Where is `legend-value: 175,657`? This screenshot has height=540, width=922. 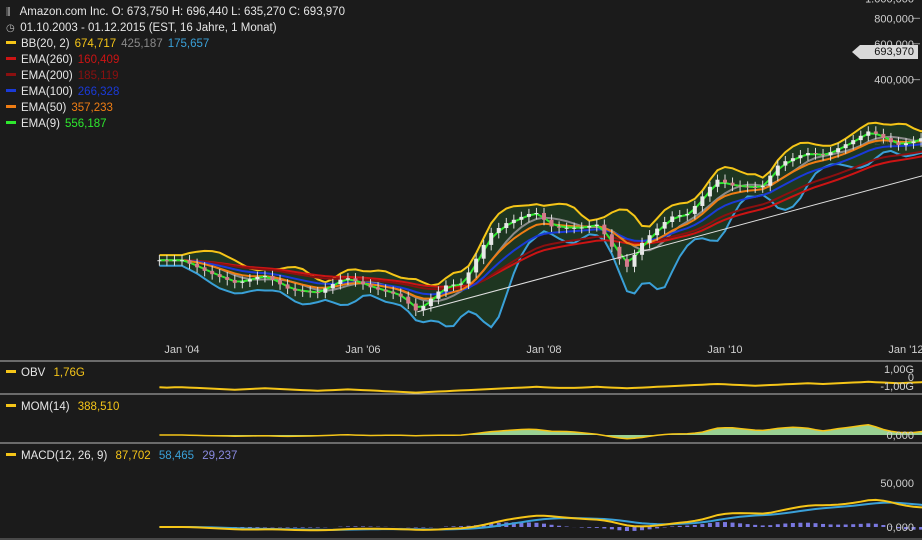
legend-value: 175,657 is located at coordinates (188, 44).